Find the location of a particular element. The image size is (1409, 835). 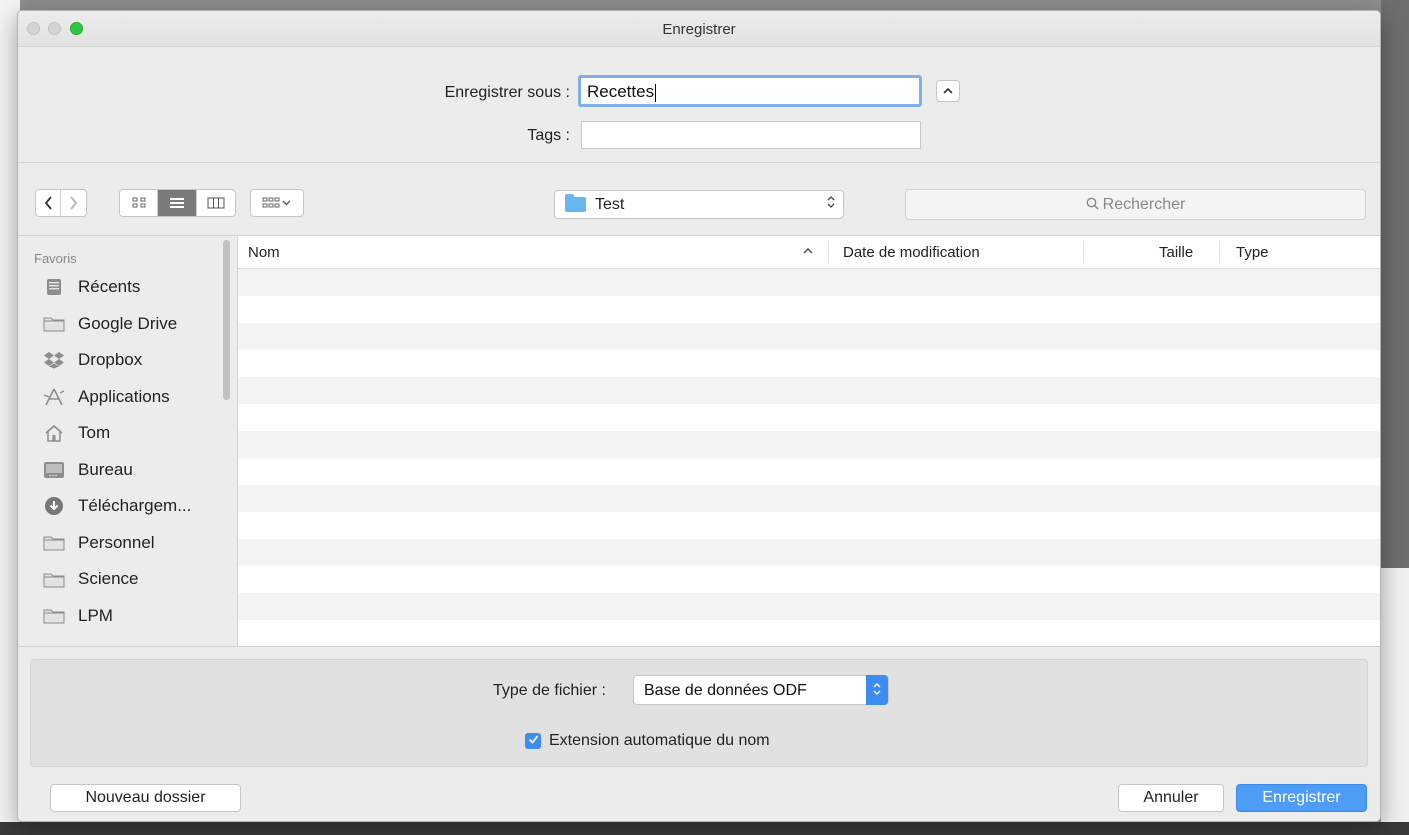

tags-input is located at coordinates (751, 135).